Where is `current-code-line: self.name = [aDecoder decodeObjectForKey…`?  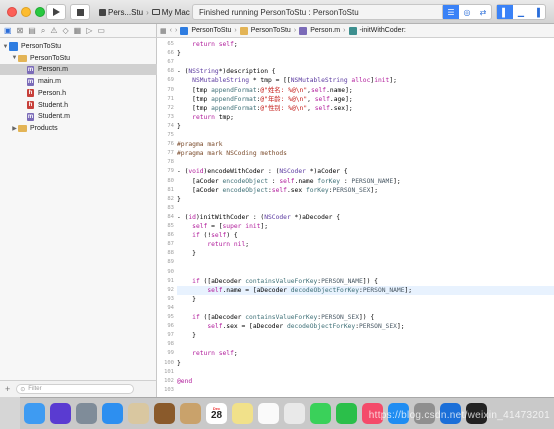
current-code-line: self.name = [aDecoder decodeObjectForKey… is located at coordinates (365, 290).